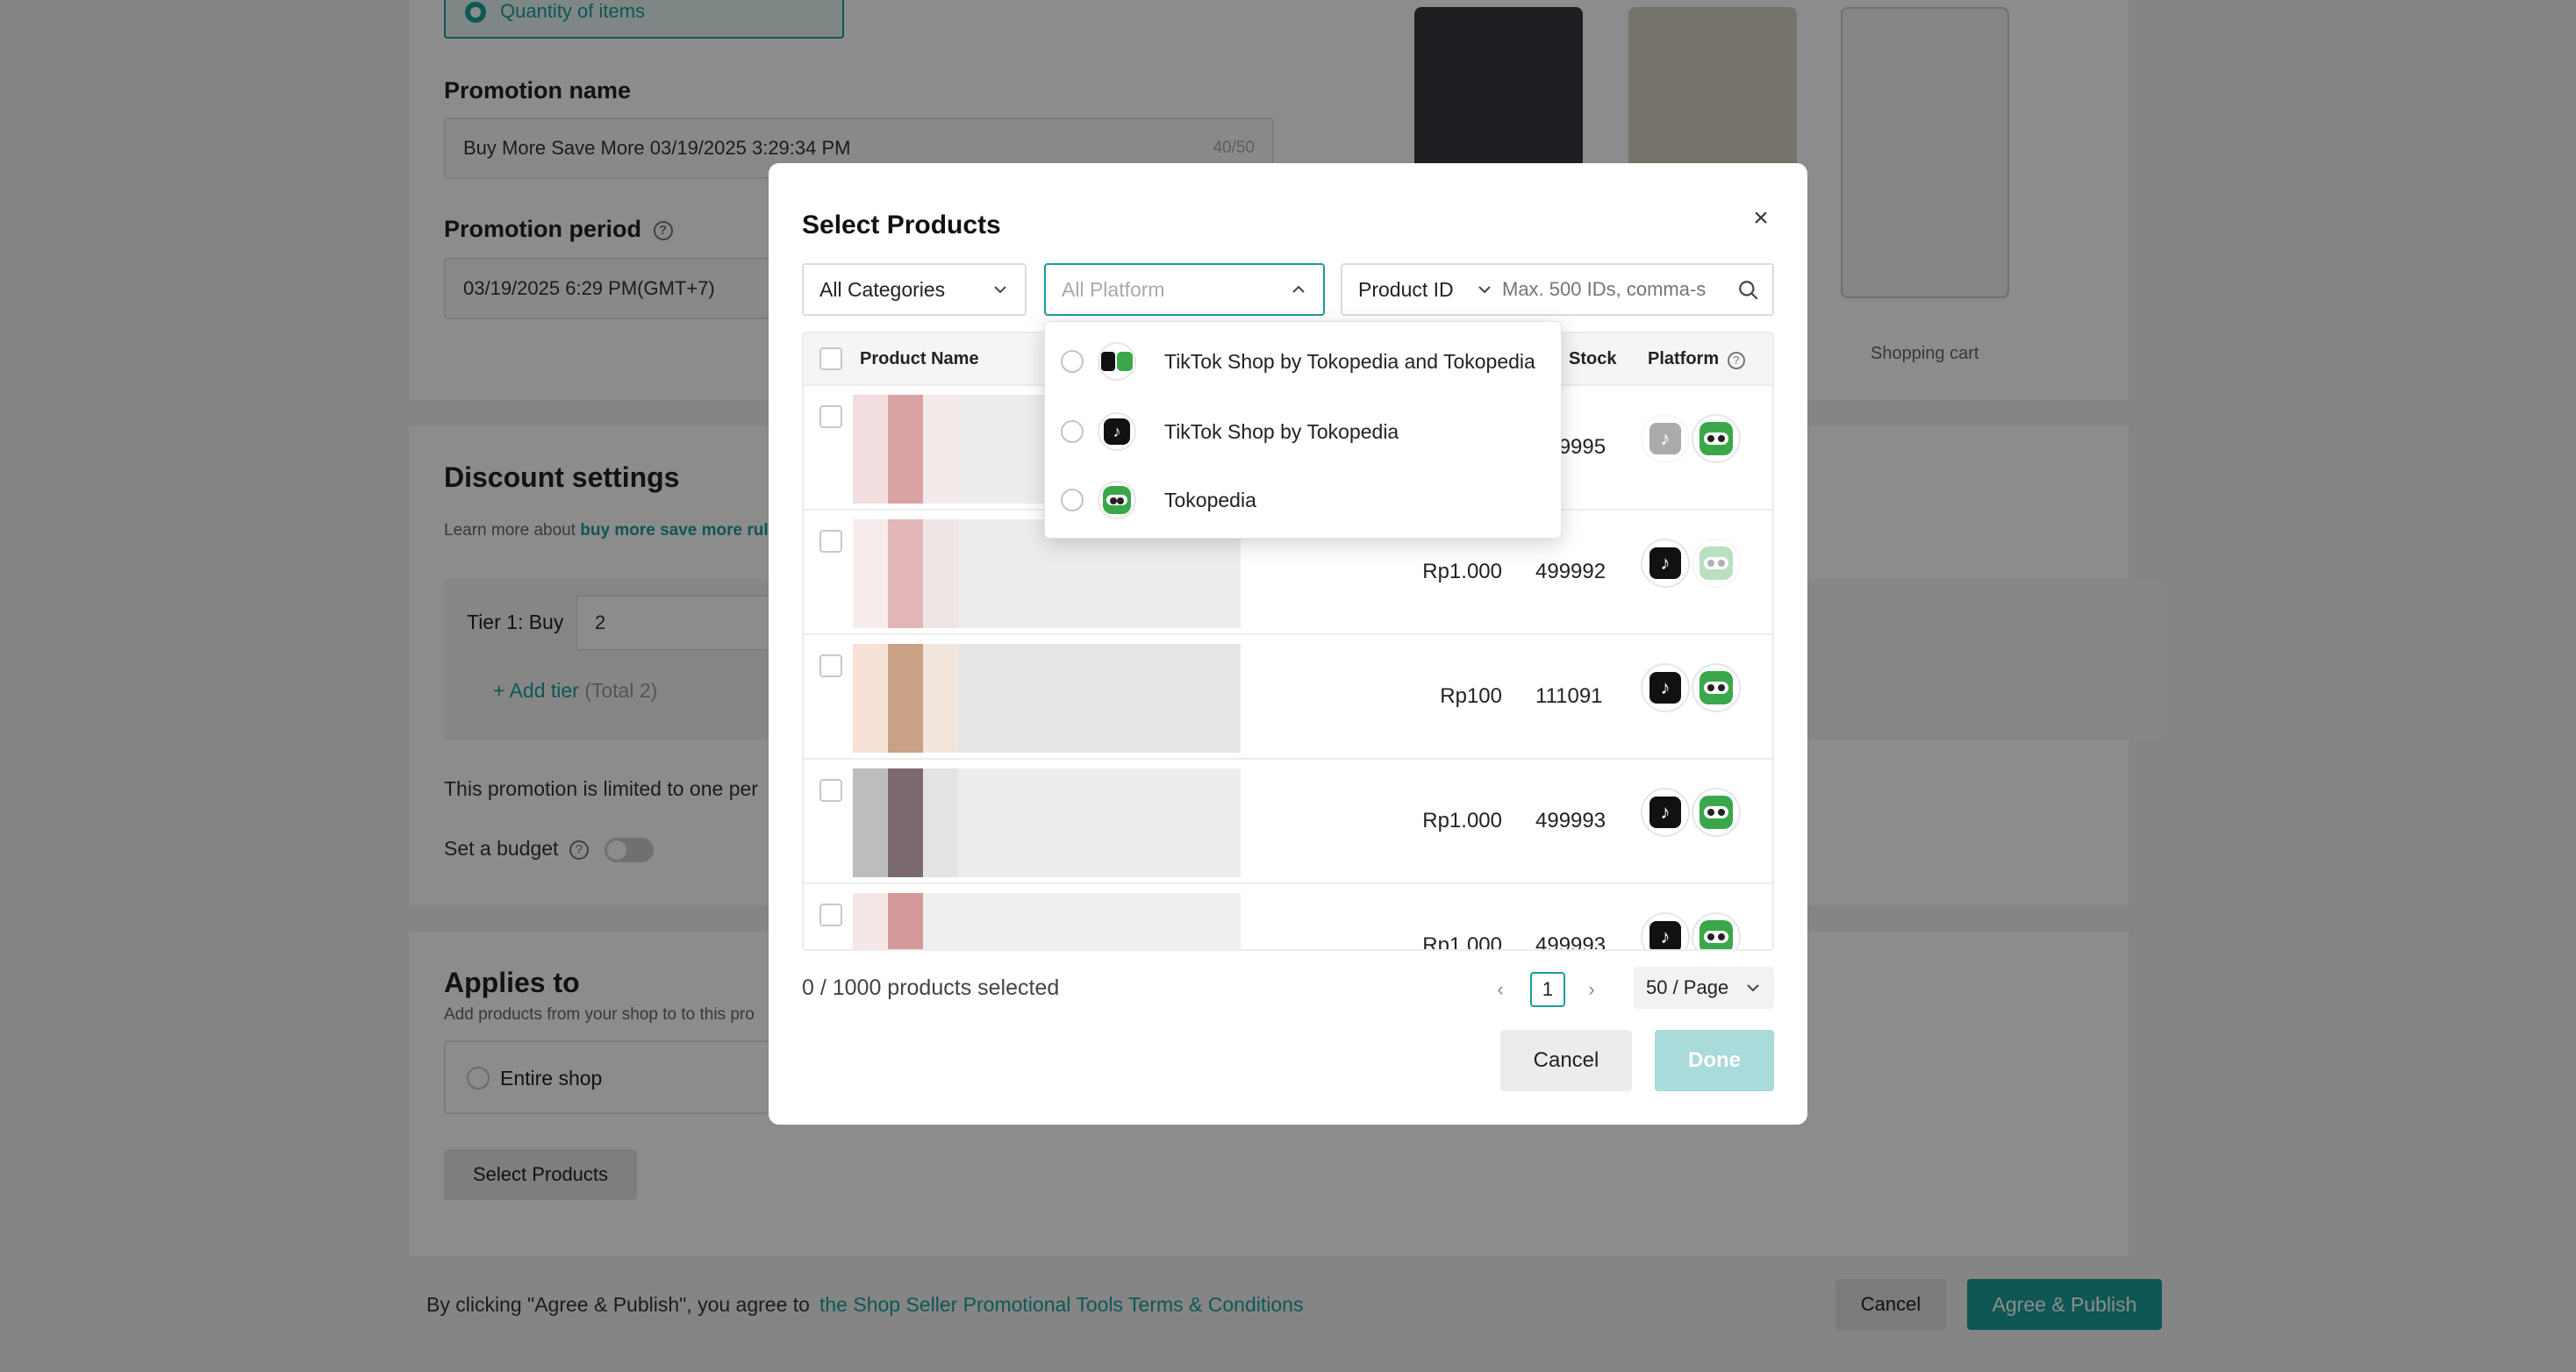 Image resolution: width=2576 pixels, height=1372 pixels. I want to click on page-size-value: 50 / Page, so click(1687, 987).